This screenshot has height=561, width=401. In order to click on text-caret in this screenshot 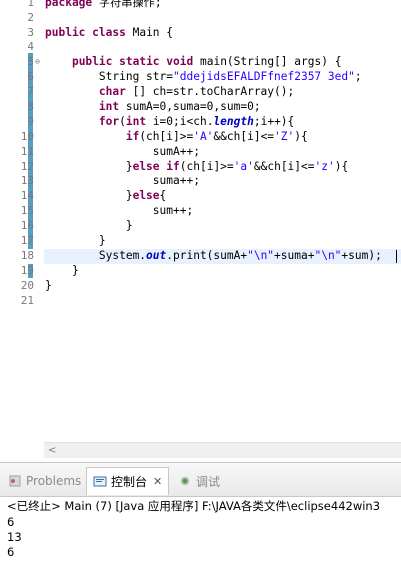, I will do `click(396, 256)`.